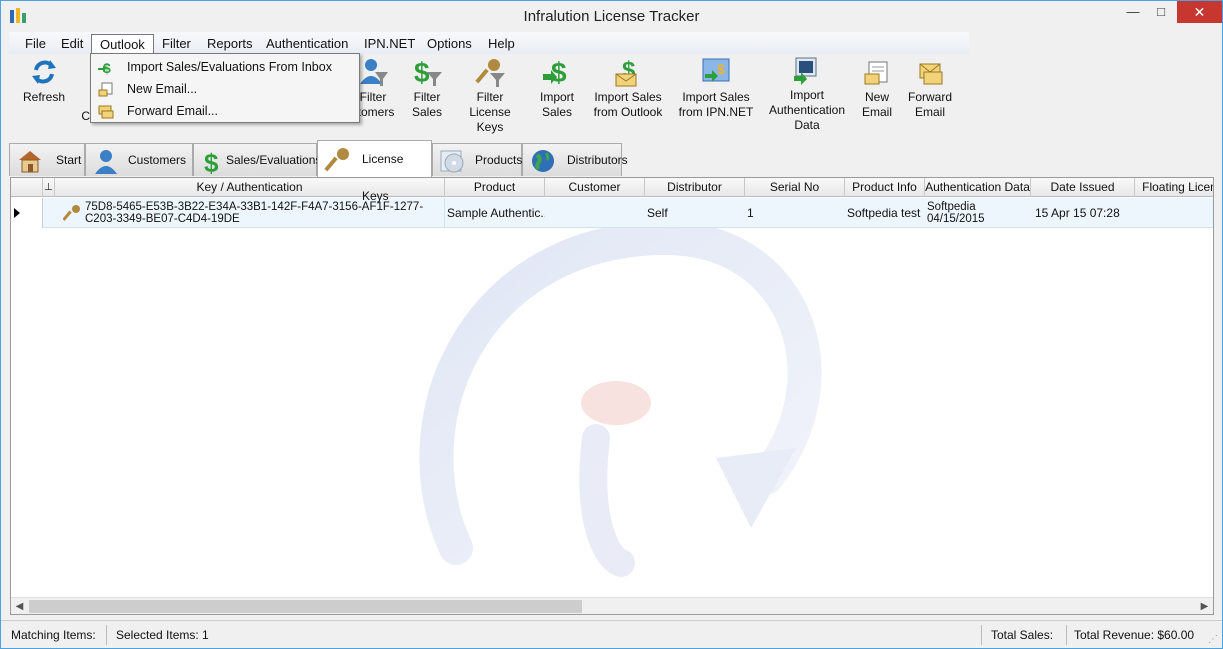 This screenshot has width=1223, height=649. I want to click on import-sales-button: $ Import Sales, so click(557, 88).